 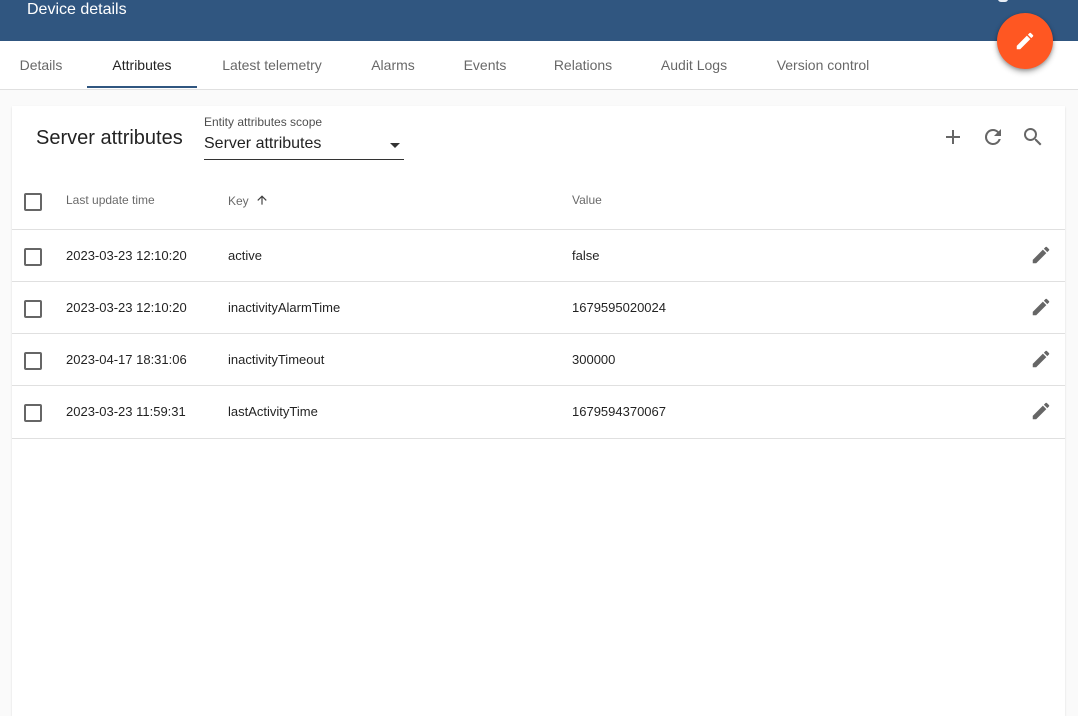 I want to click on search-icon, so click(x=1033, y=137).